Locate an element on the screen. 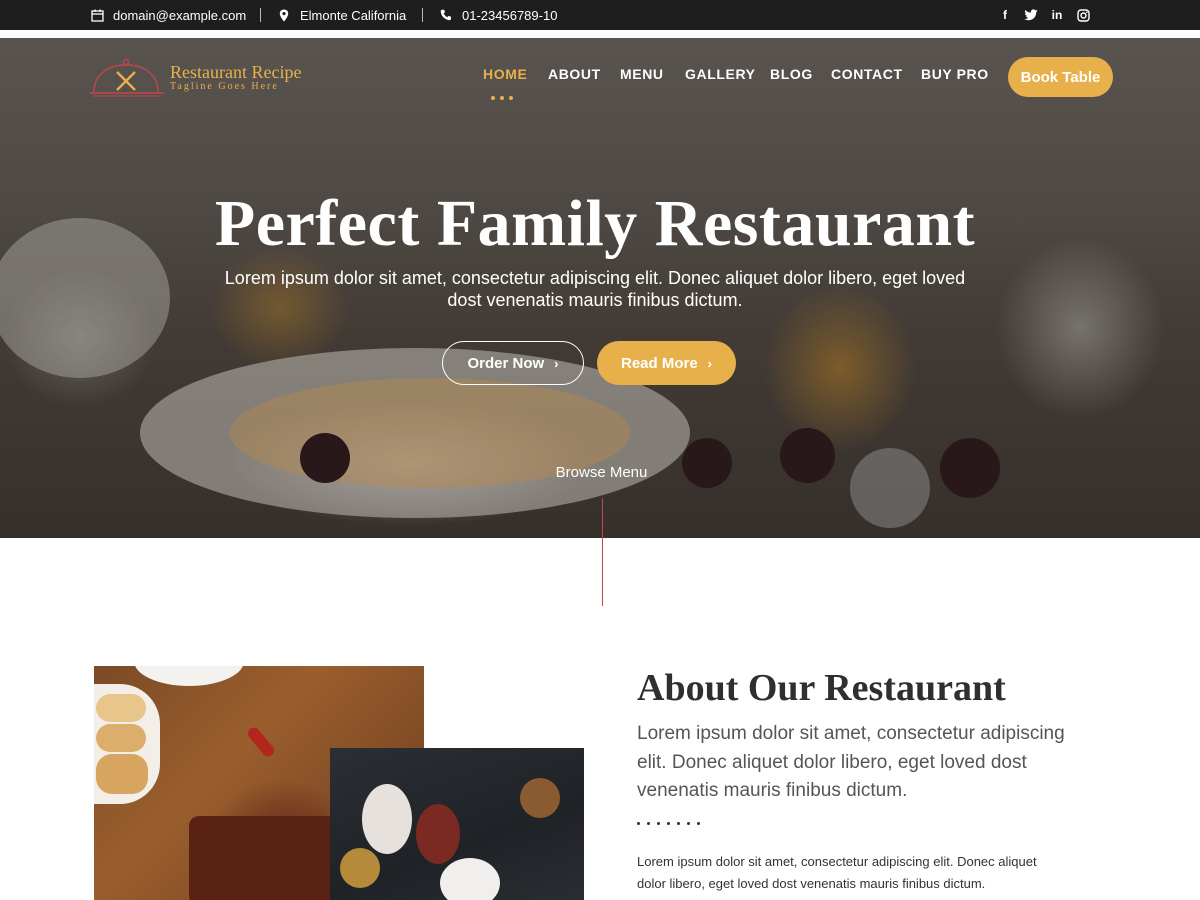  instagram-icon is located at coordinates (1083, 15).